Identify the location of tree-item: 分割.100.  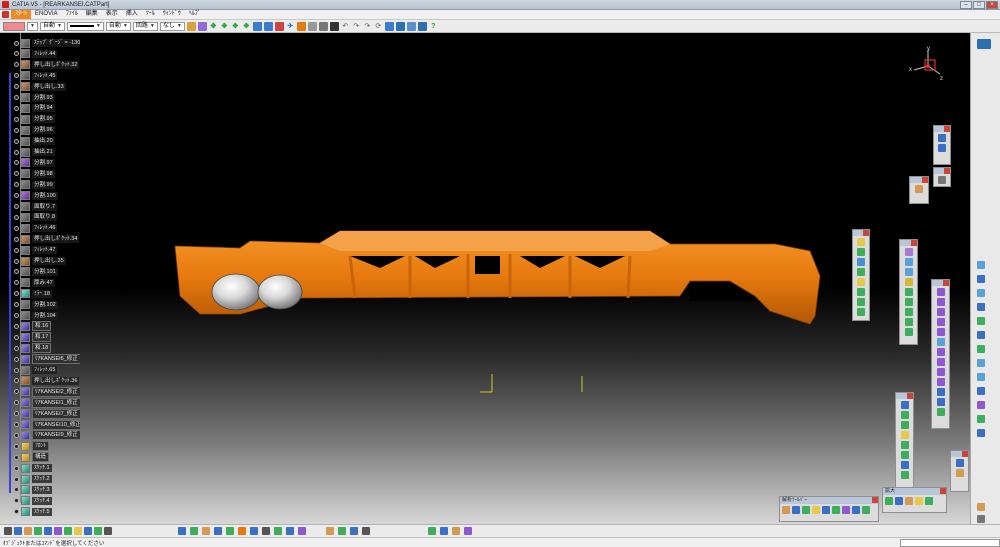
(36, 196).